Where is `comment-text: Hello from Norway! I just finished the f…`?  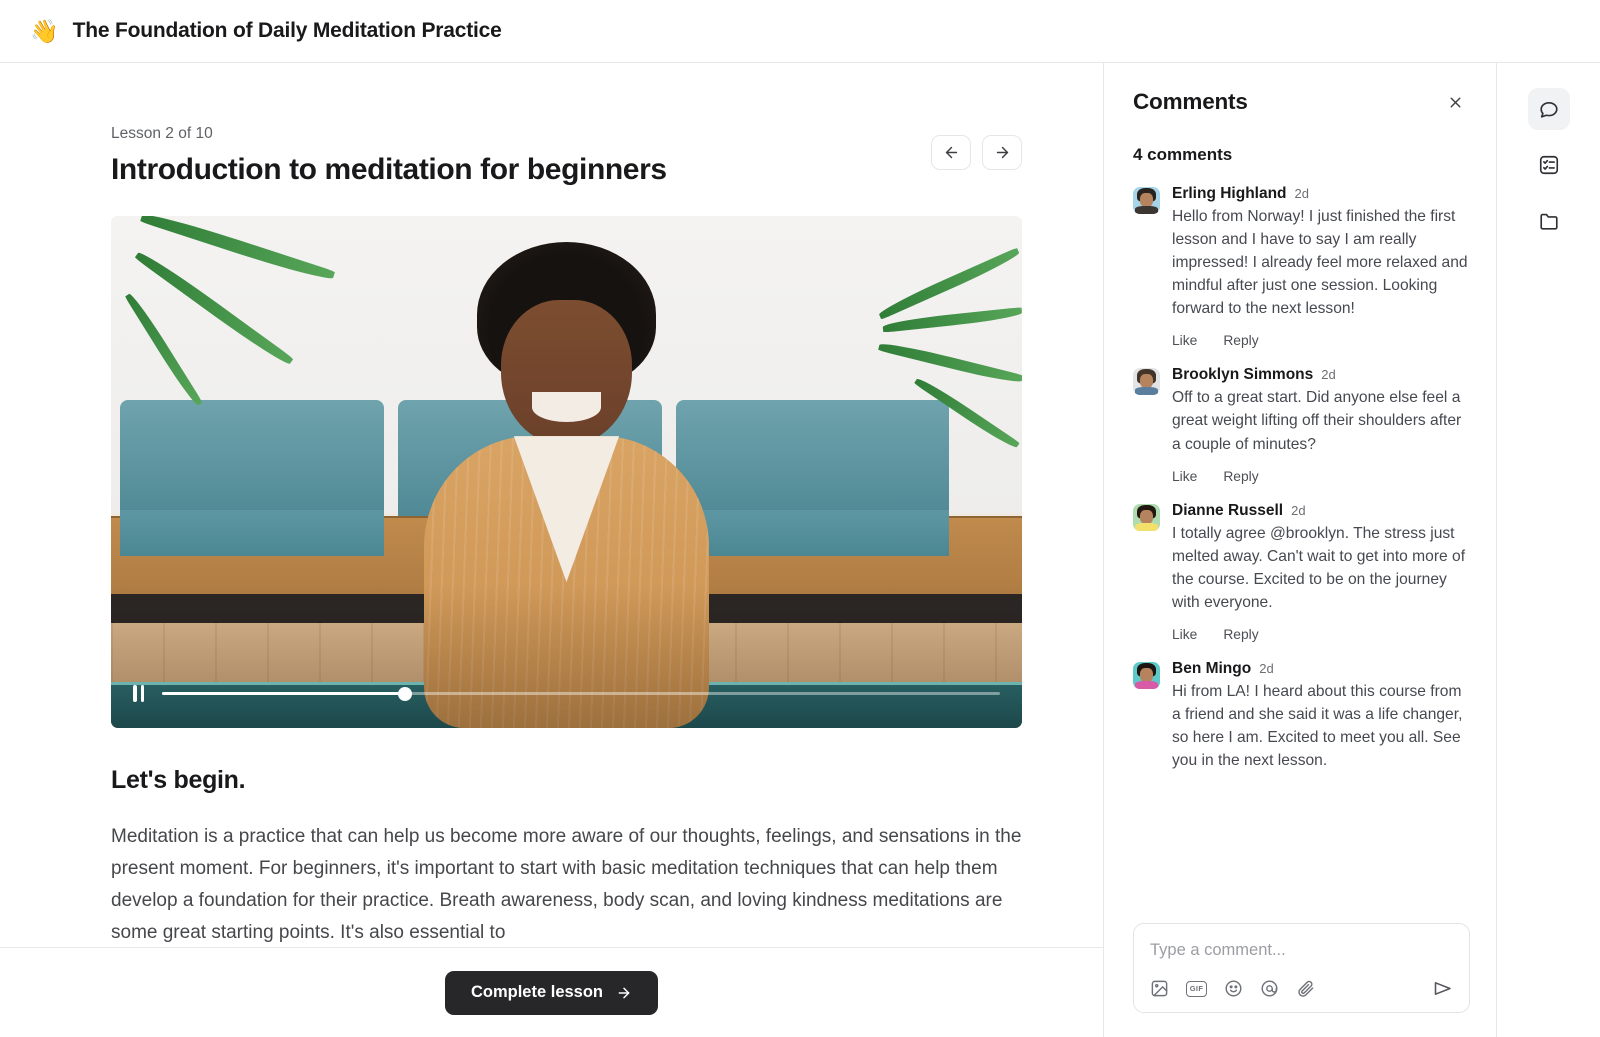 comment-text: Hello from Norway! I just finished the f… is located at coordinates (1320, 263).